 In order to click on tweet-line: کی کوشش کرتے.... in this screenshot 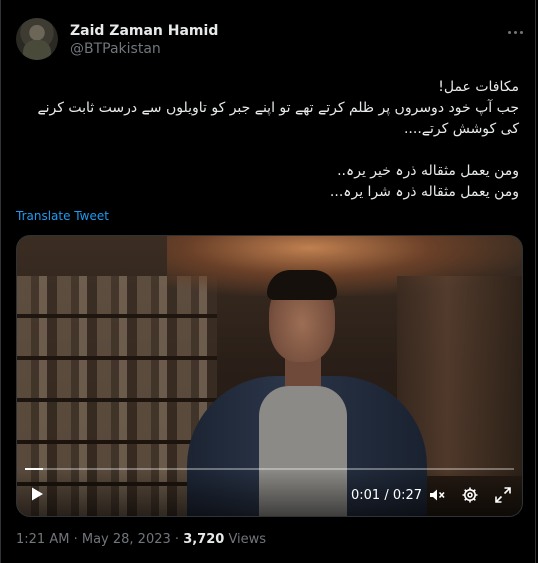, I will do `click(461, 129)`.